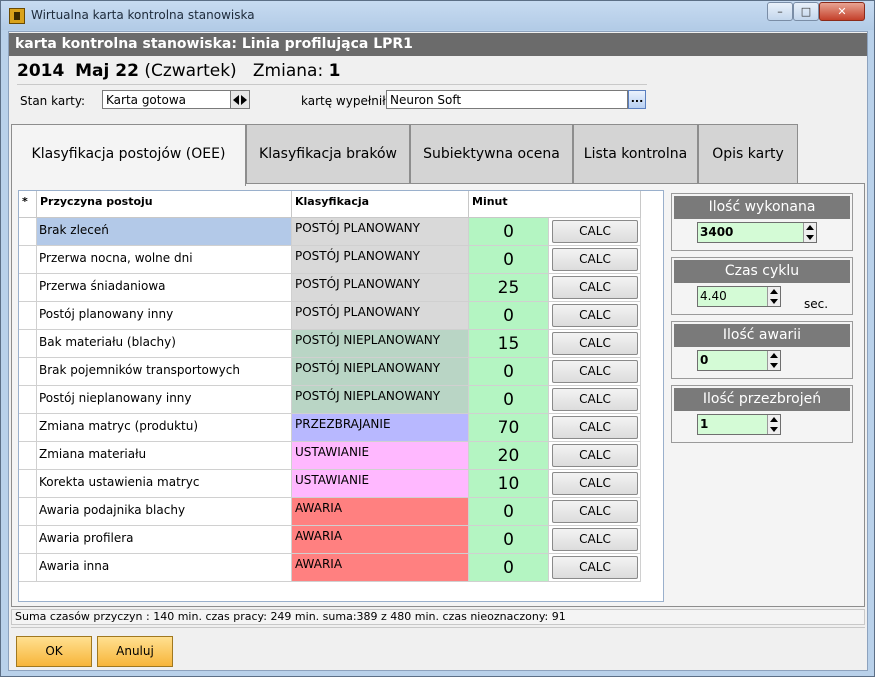 This screenshot has height=677, width=875. What do you see at coordinates (380, 204) in the screenshot?
I see `grid-header-class: Klasyfikacja` at bounding box center [380, 204].